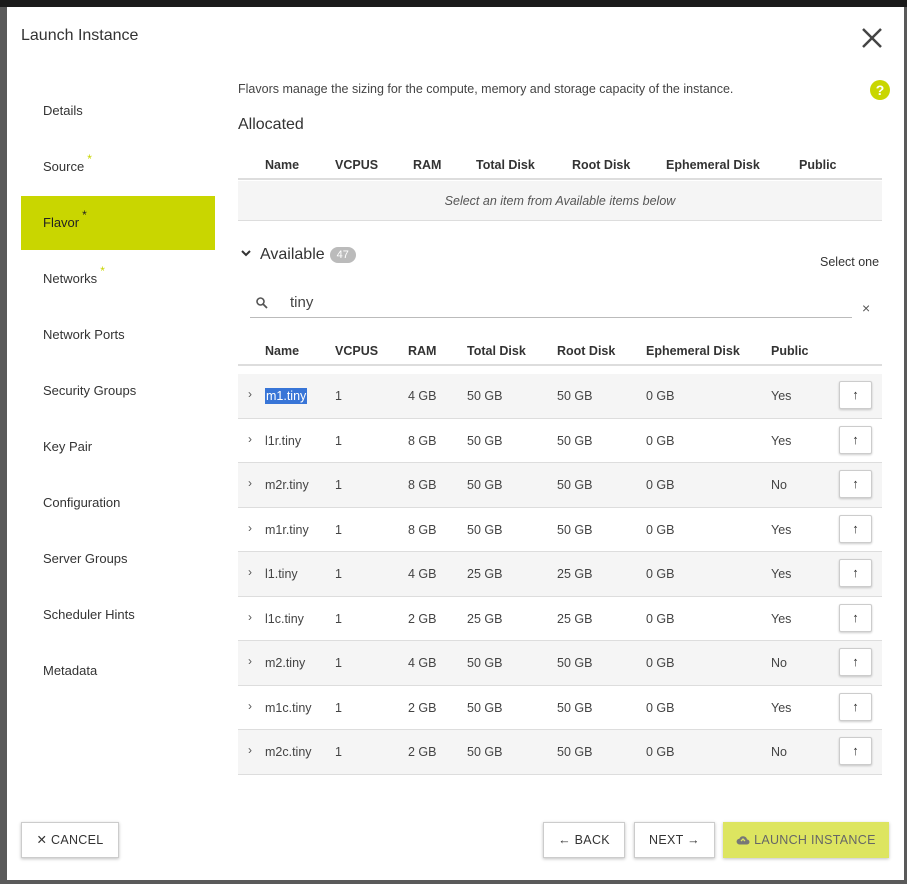 The image size is (907, 884). Describe the element at coordinates (356, 165) in the screenshot. I see `allocated-col-vcpus: VCPUS` at that location.